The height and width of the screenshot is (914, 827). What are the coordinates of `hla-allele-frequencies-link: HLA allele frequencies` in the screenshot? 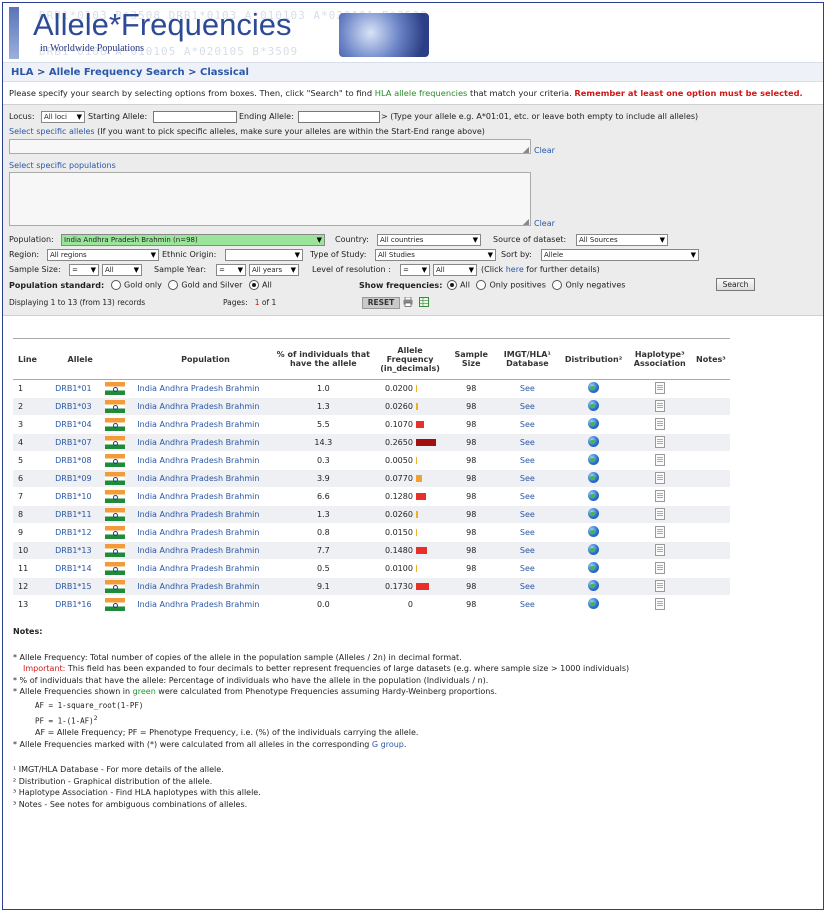 It's located at (421, 93).